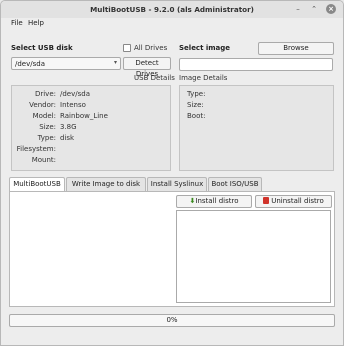  What do you see at coordinates (68, 127) in the screenshot?
I see `usb-detail-value: 3.8G` at bounding box center [68, 127].